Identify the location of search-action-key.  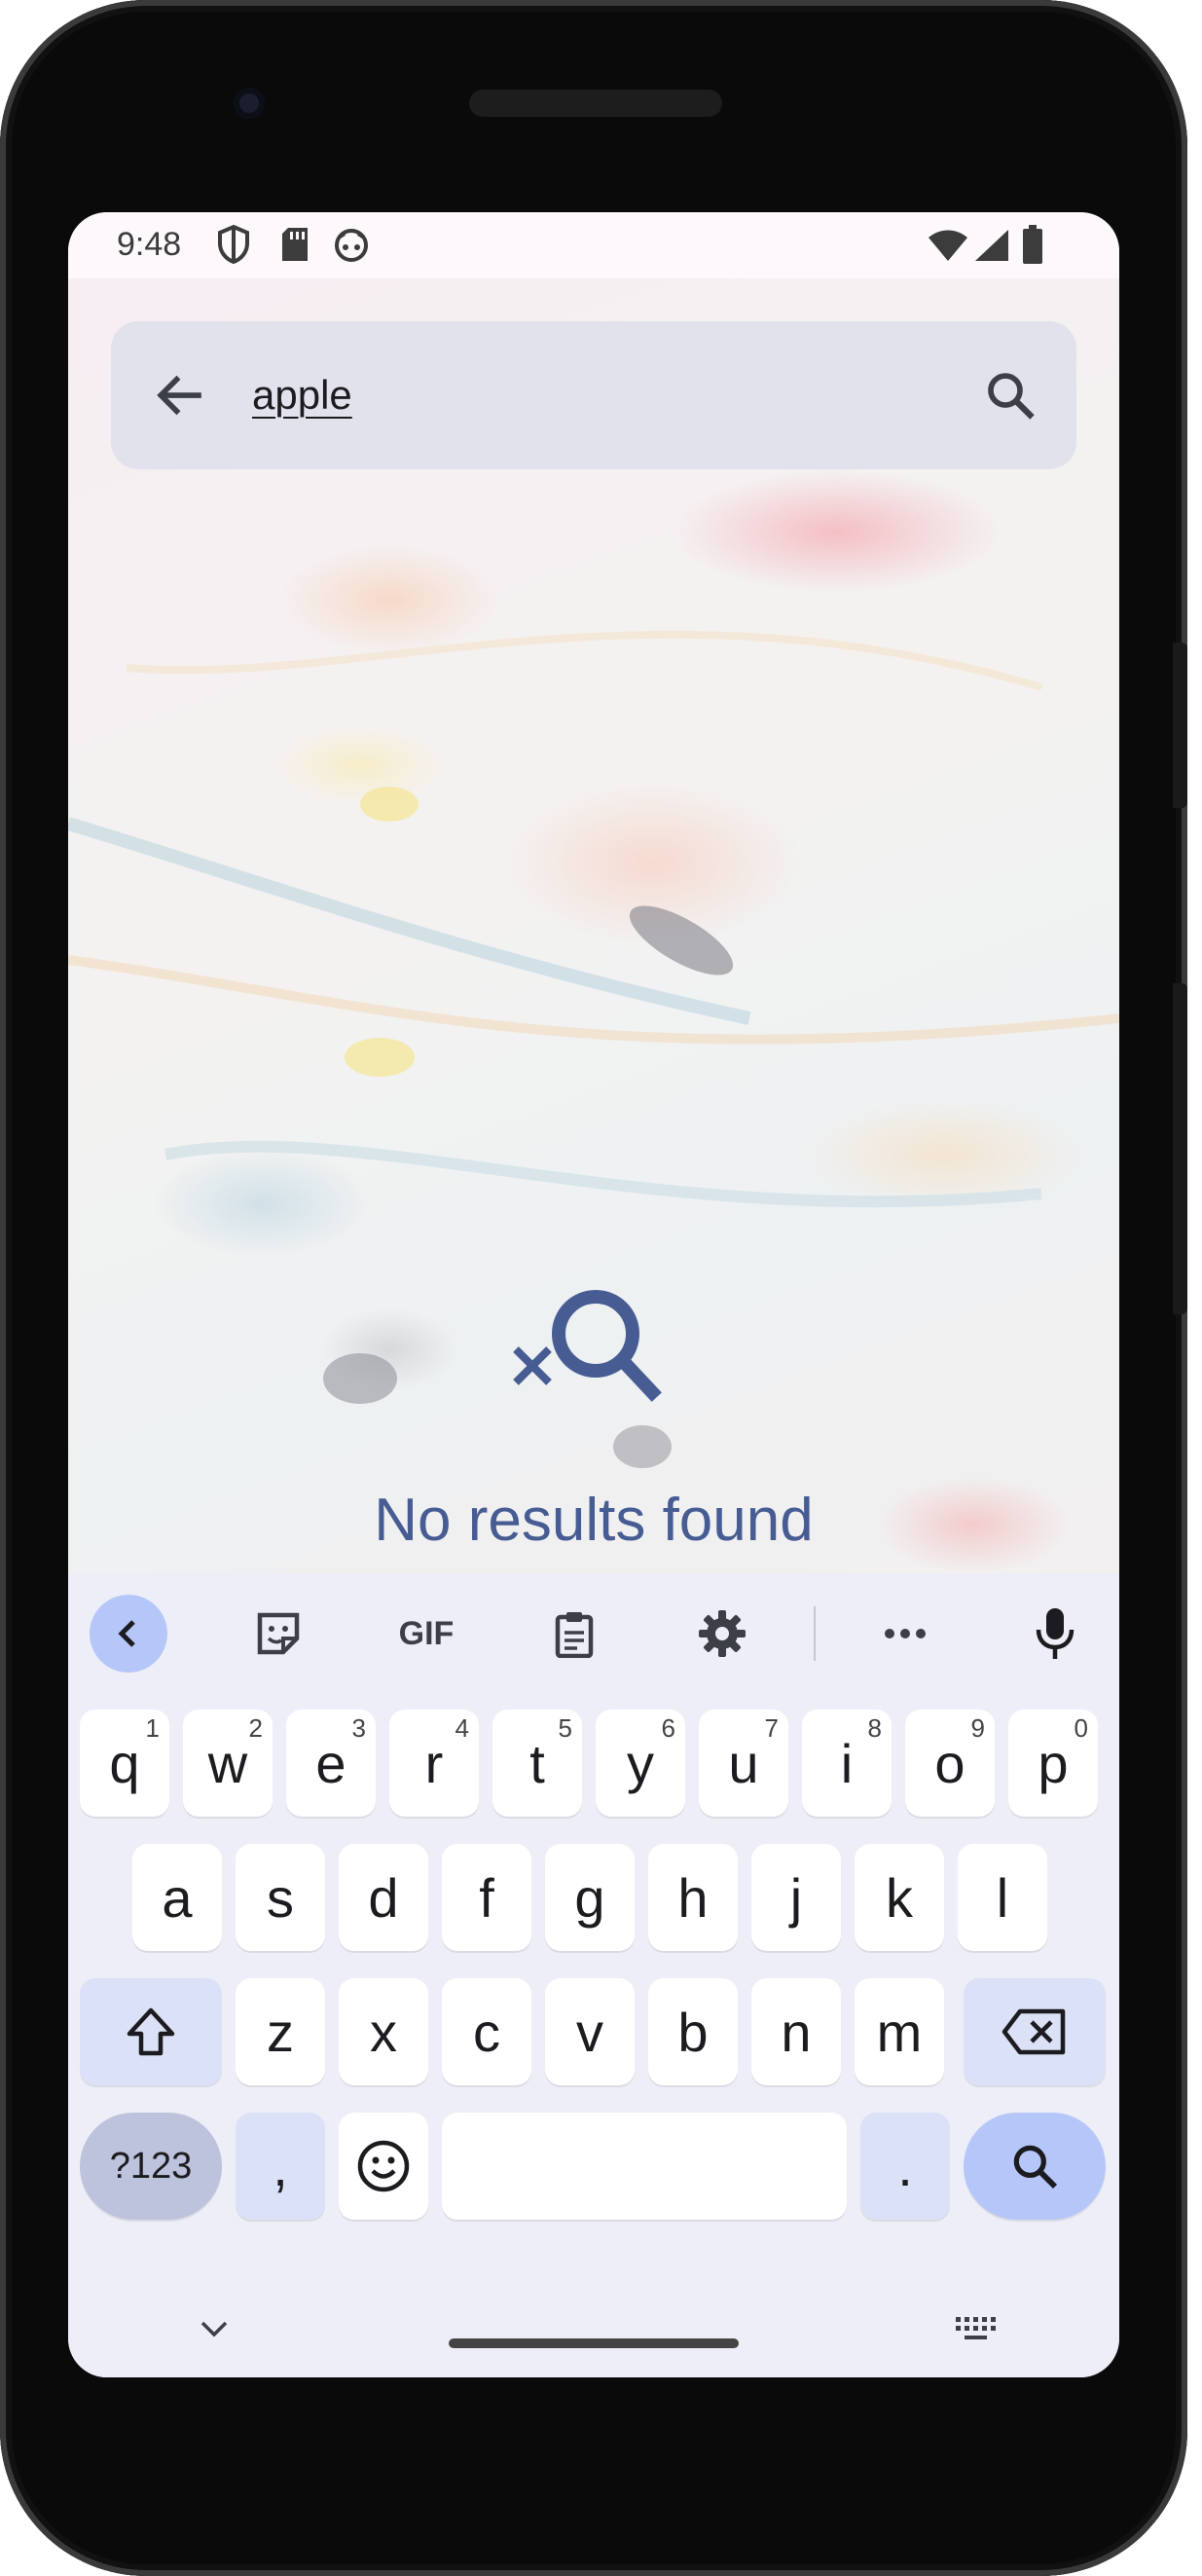
(1035, 2166).